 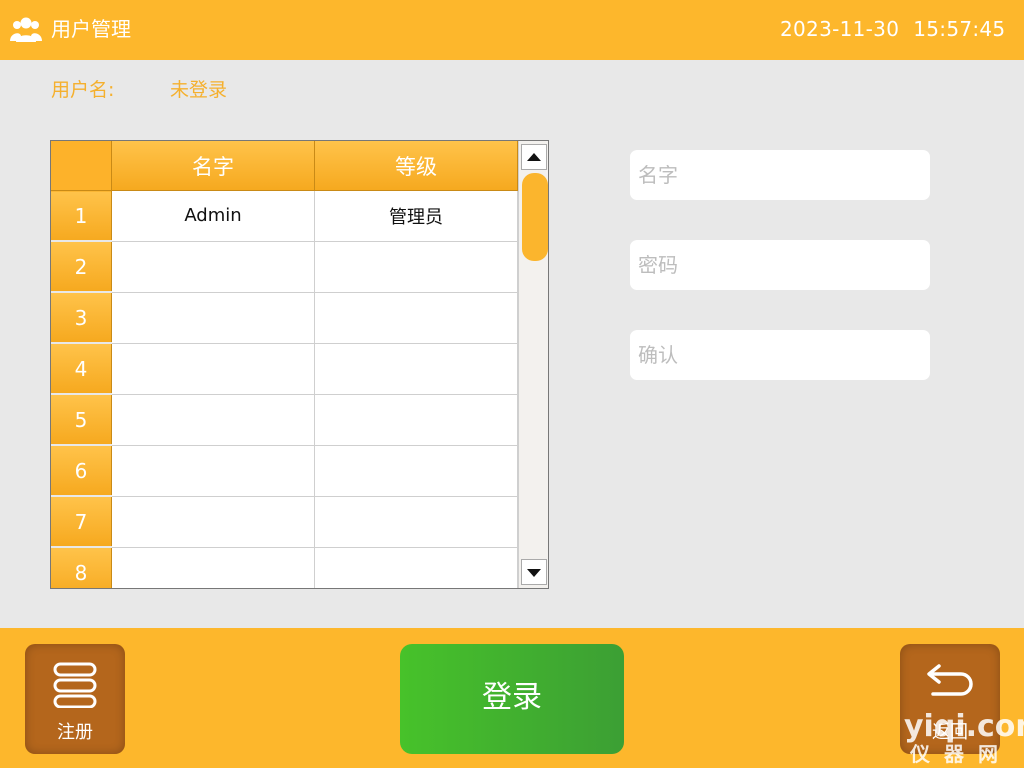 What do you see at coordinates (961, 754) in the screenshot?
I see `watermark-line2: 仪器网` at bounding box center [961, 754].